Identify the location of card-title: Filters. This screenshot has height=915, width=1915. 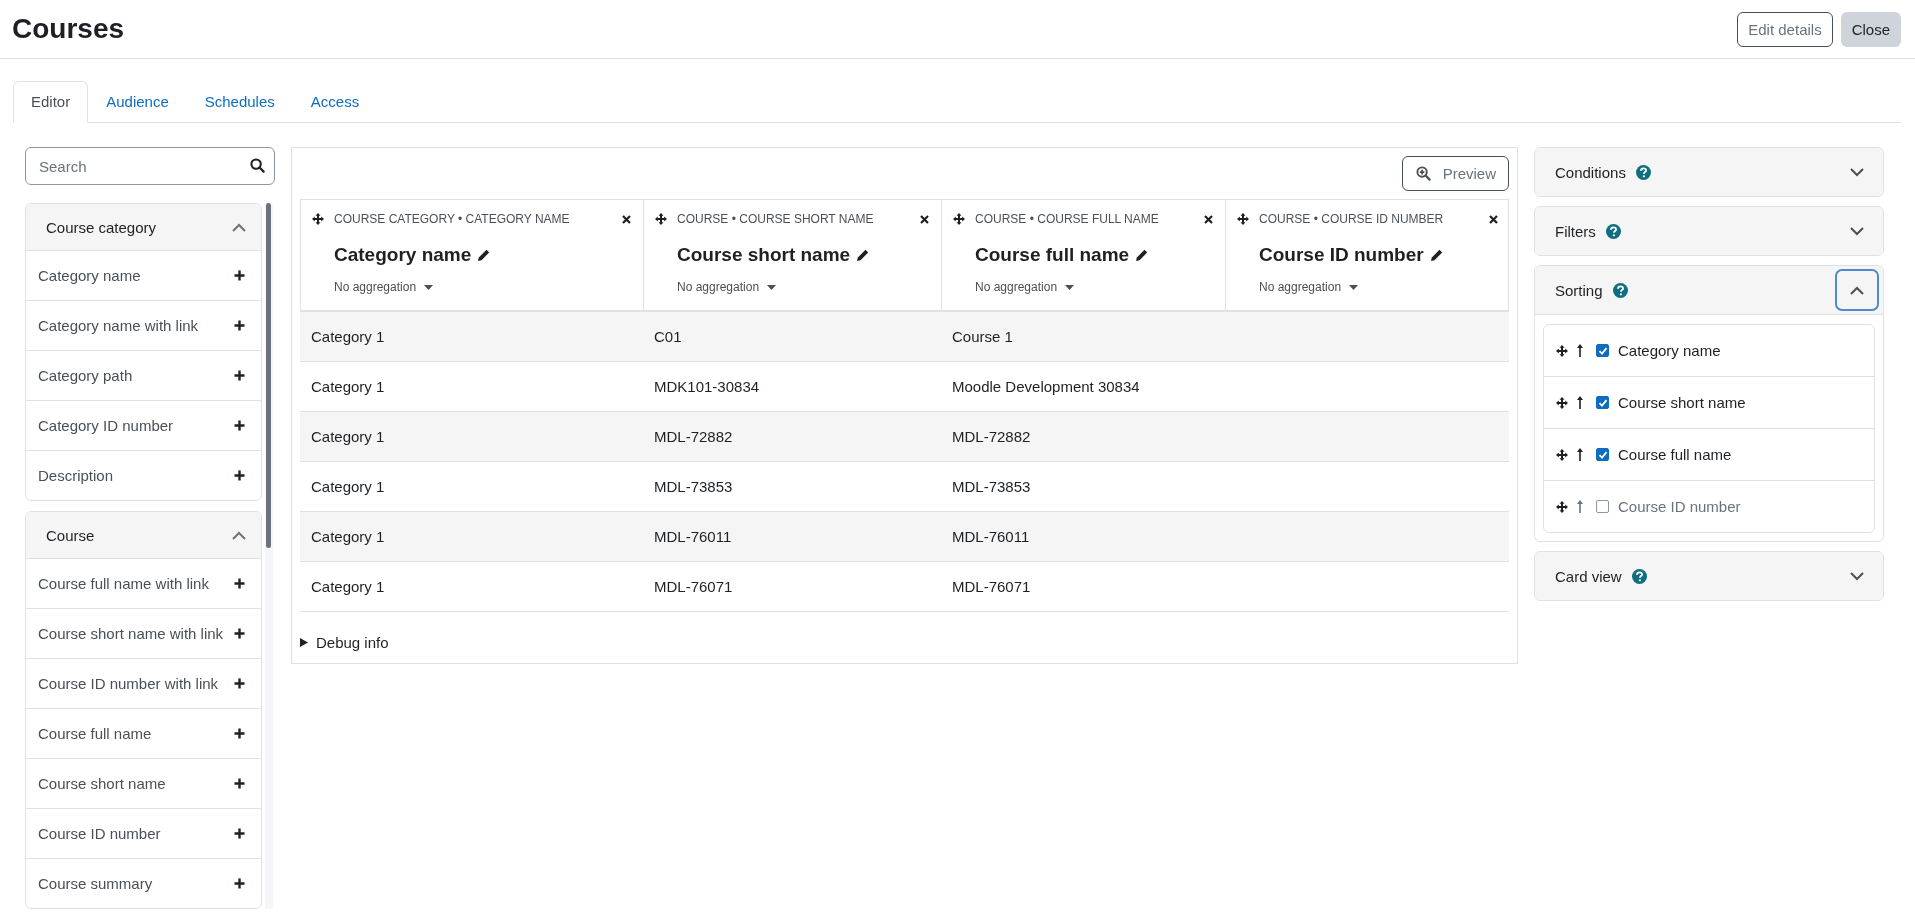
(1575, 231).